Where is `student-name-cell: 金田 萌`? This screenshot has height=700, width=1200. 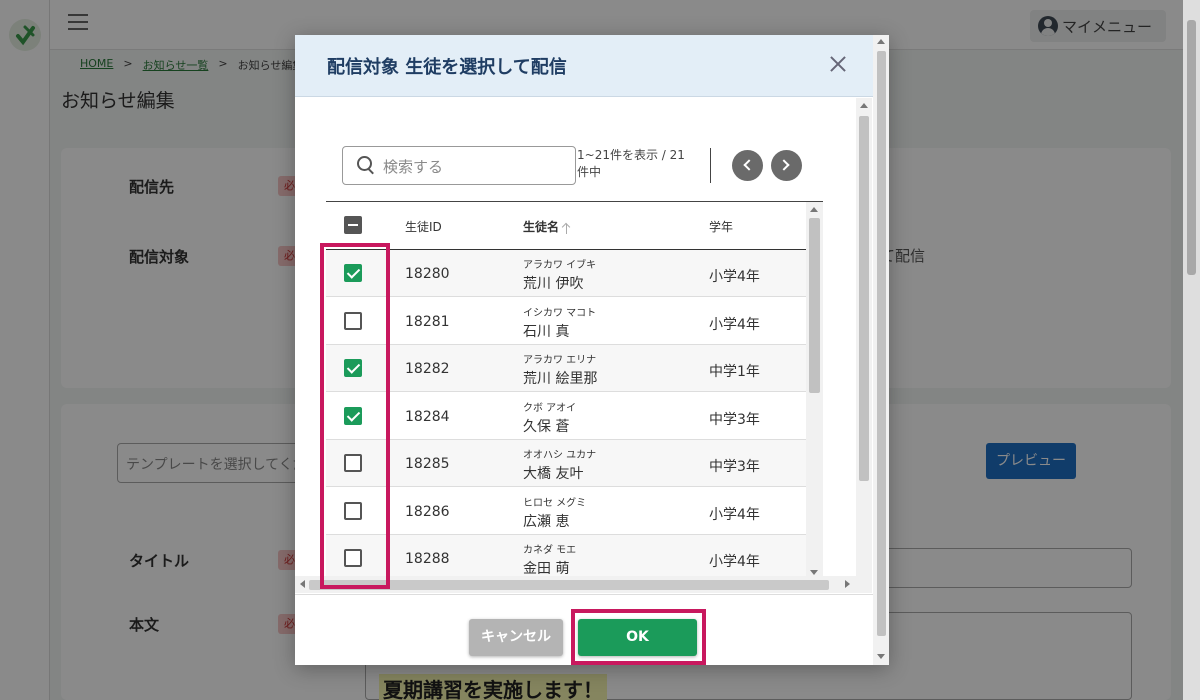
student-name-cell: 金田 萌 is located at coordinates (546, 569).